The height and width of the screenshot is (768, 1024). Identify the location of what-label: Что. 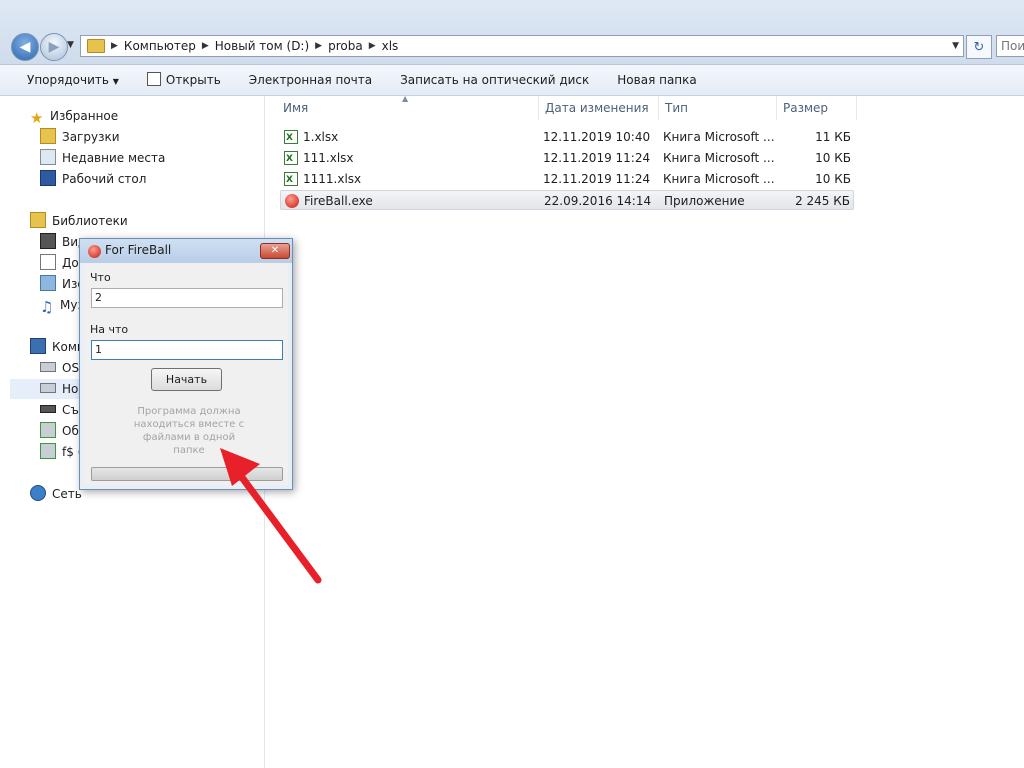
(100, 277).